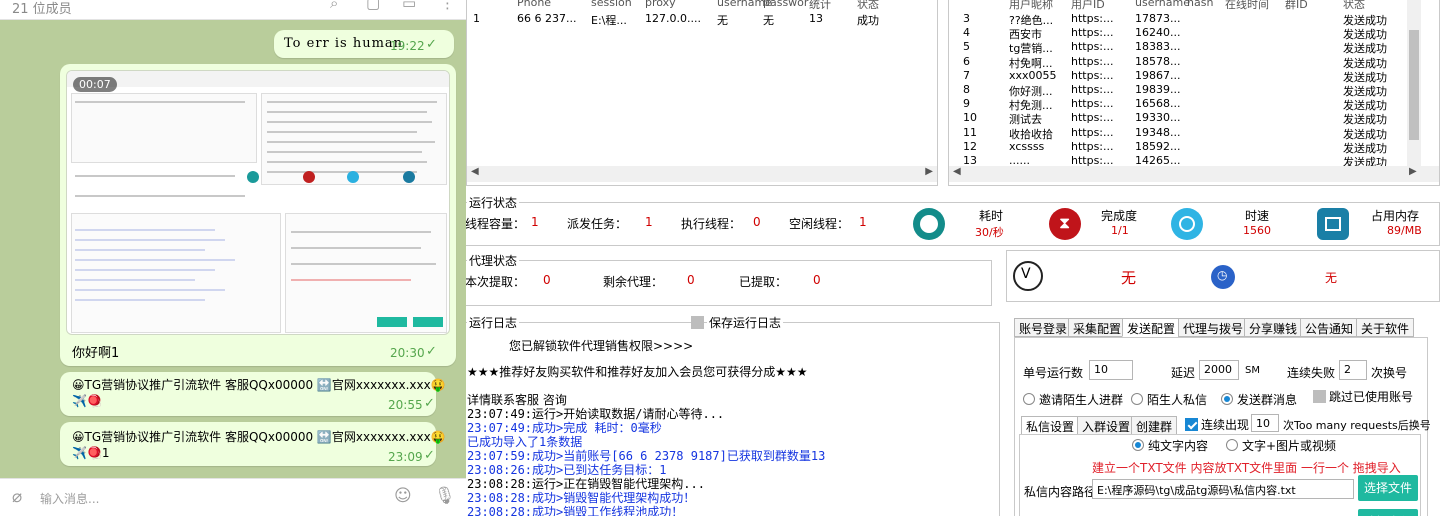 This screenshot has height=516, width=1442. I want to click on proxy-indicator-group: V 无 ◷ 无, so click(1223, 276).